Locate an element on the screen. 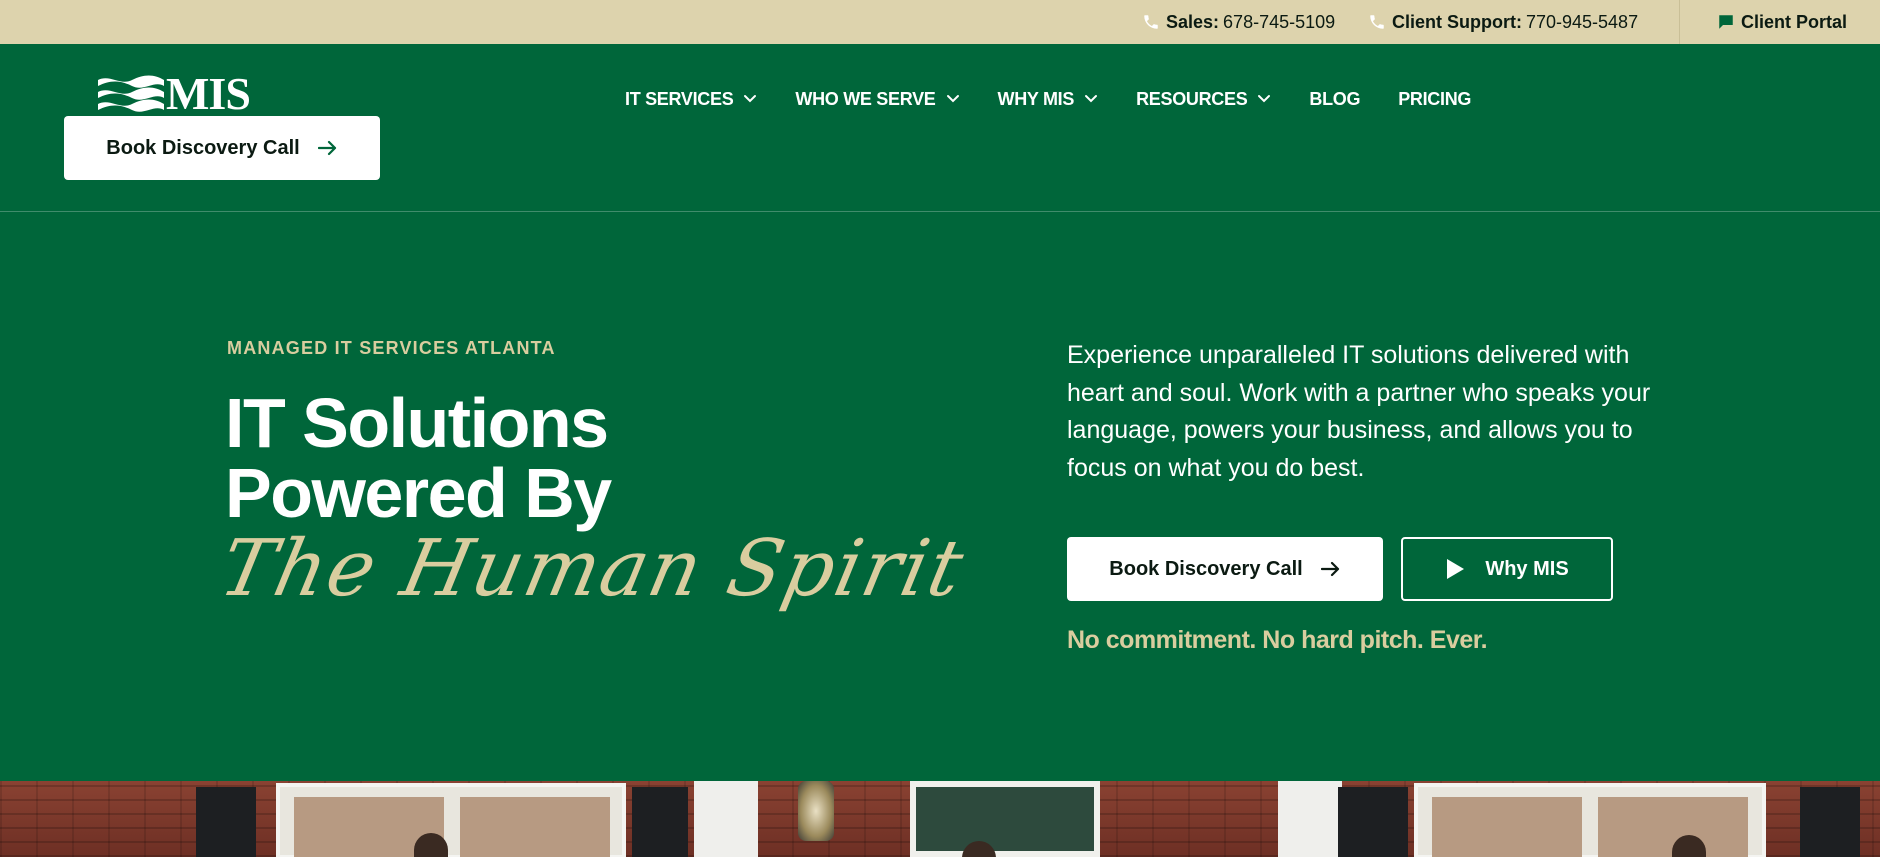 Image resolution: width=1880 pixels, height=857 pixels. nav-item-blog: BLOG is located at coordinates (1334, 99).